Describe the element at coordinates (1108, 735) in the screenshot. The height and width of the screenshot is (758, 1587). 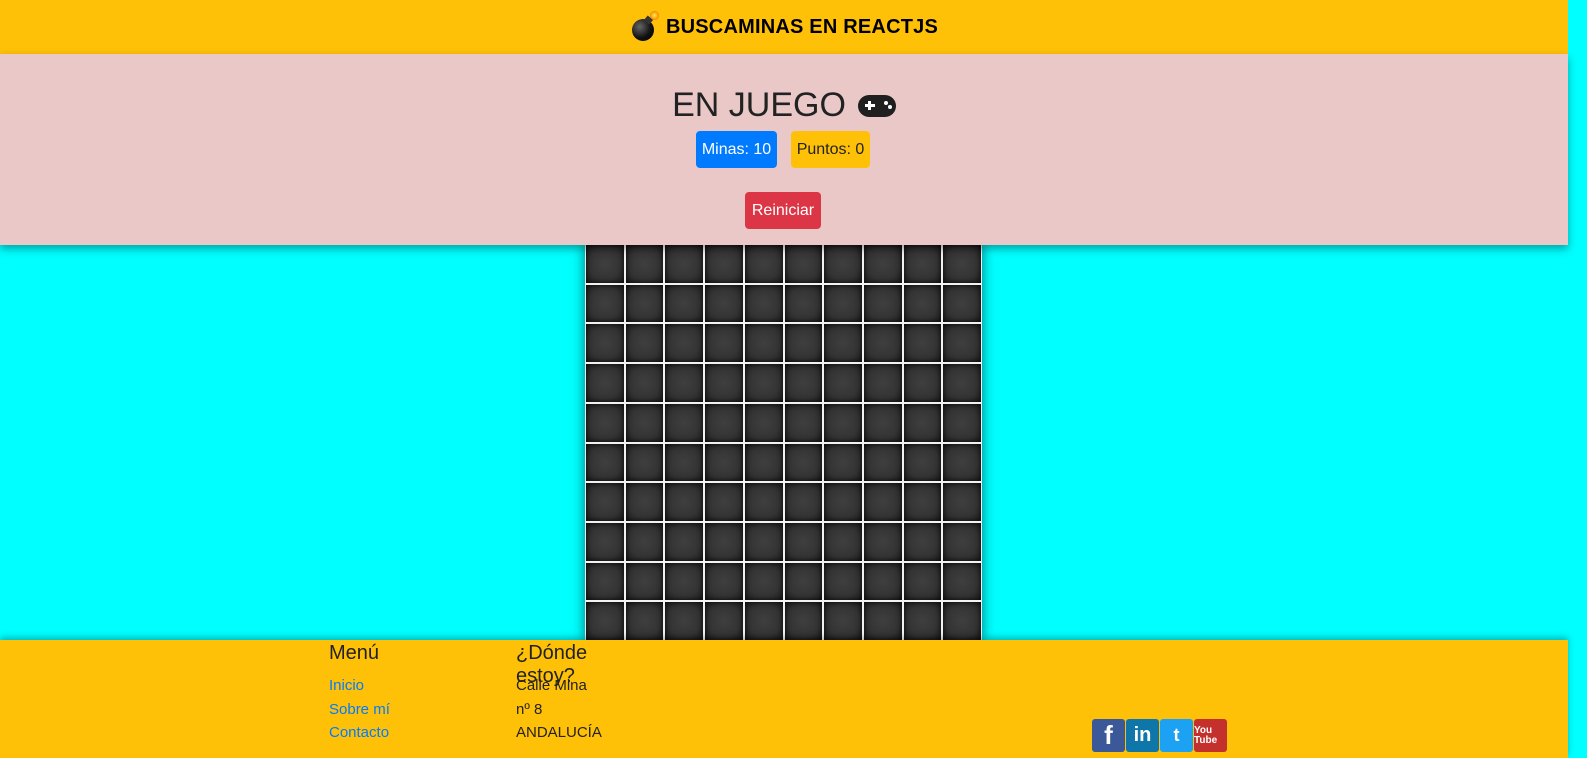
I see `facebook-icon: f` at that location.